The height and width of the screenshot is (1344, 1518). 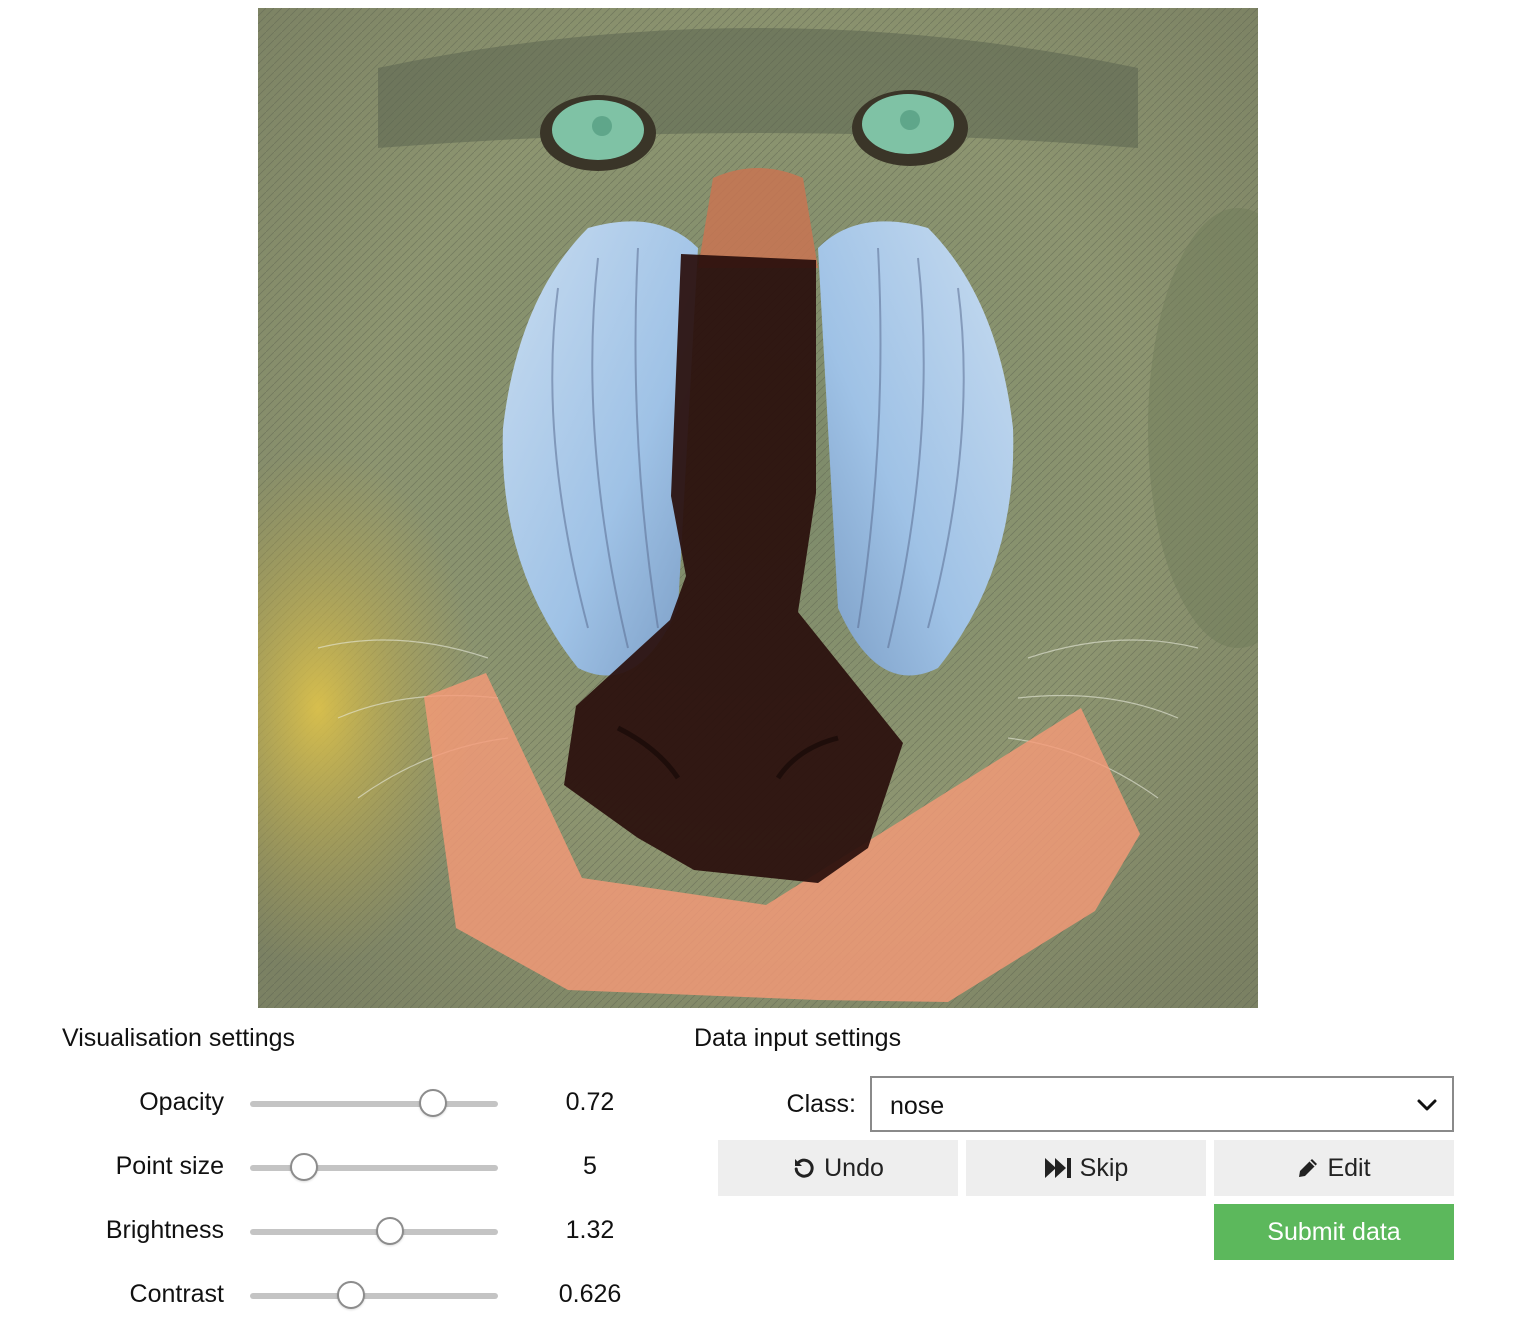 I want to click on chevron-down-icon, so click(x=1427, y=1105).